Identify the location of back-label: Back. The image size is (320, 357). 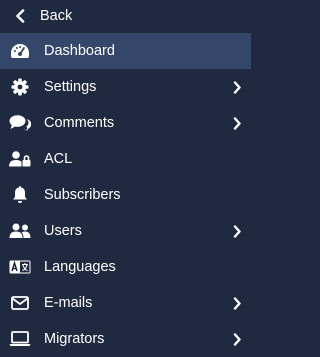
(56, 16).